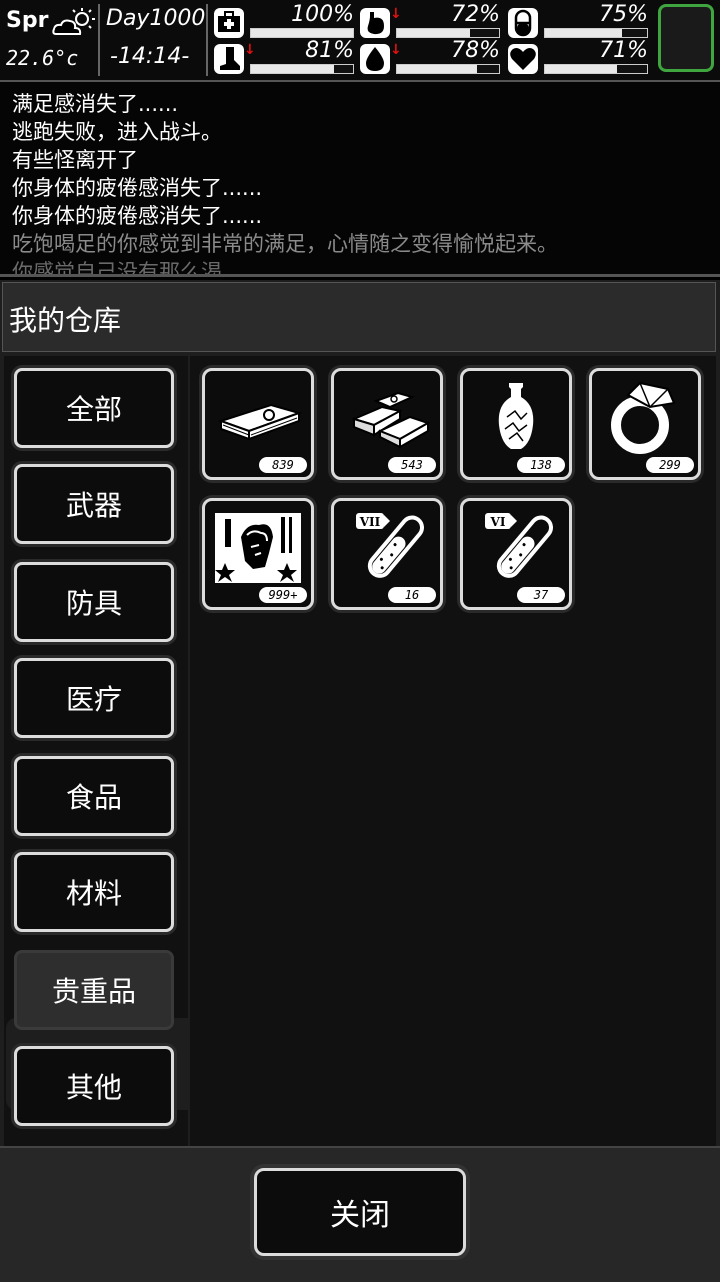 Image resolution: width=720 pixels, height=1282 pixels. What do you see at coordinates (229, 23) in the screenshot?
I see `medkit-icon` at bounding box center [229, 23].